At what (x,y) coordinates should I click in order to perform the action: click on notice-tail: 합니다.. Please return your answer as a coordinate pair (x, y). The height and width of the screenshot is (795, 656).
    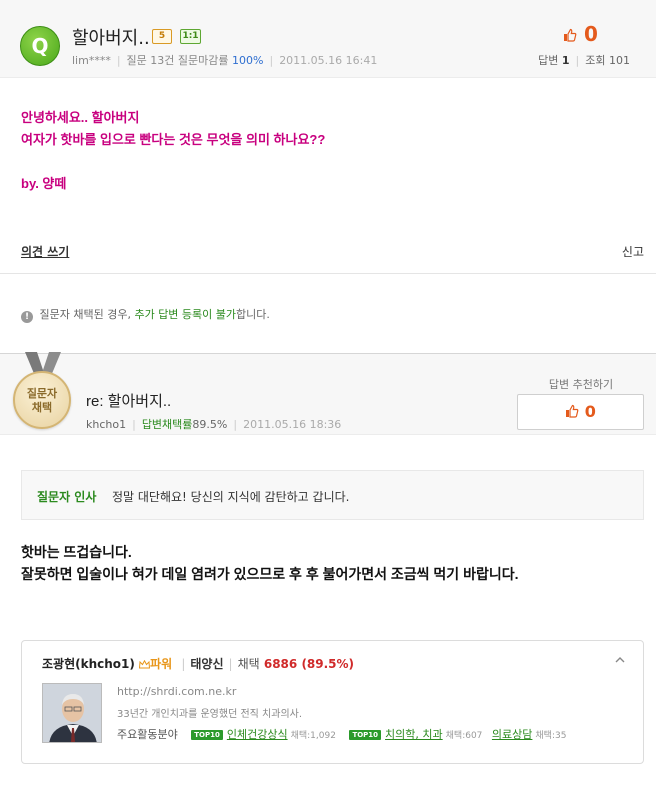
    Looking at the image, I should click on (253, 314).